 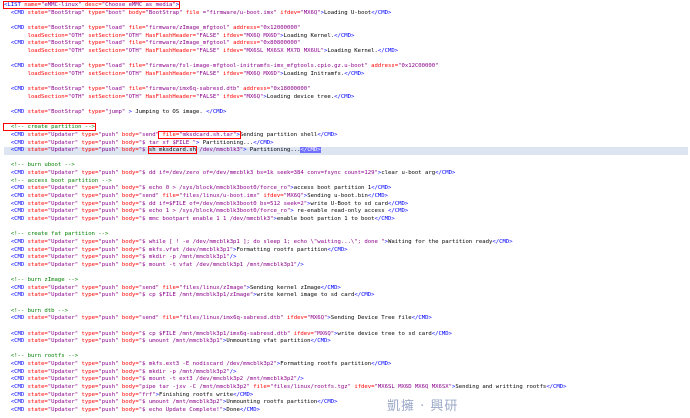 What do you see at coordinates (39, 165) in the screenshot?
I see `code-token: <!-- burn uboot -->` at bounding box center [39, 165].